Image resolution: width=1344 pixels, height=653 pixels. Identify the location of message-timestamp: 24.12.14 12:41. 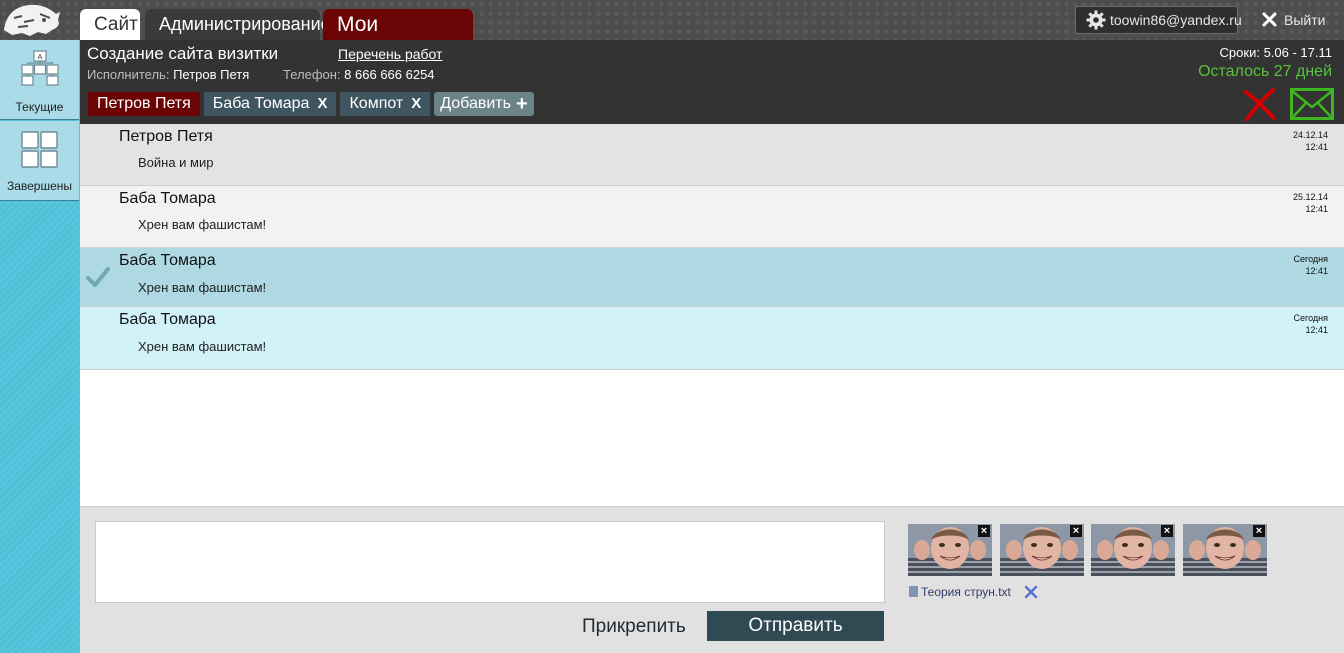
(1310, 141).